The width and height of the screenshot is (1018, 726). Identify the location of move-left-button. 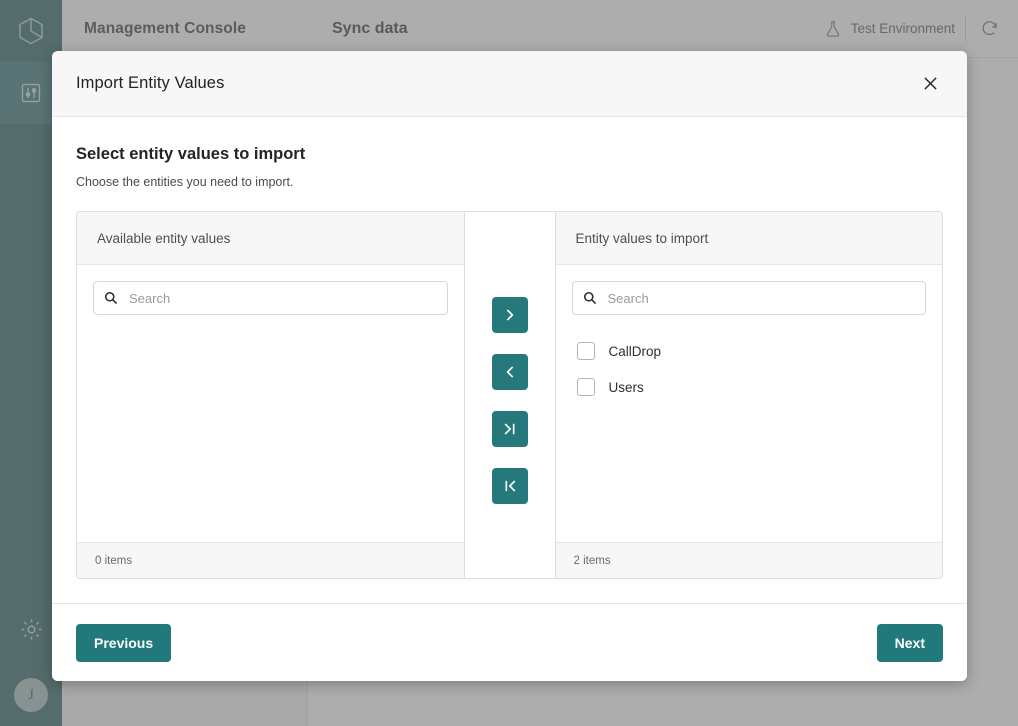
(509, 372).